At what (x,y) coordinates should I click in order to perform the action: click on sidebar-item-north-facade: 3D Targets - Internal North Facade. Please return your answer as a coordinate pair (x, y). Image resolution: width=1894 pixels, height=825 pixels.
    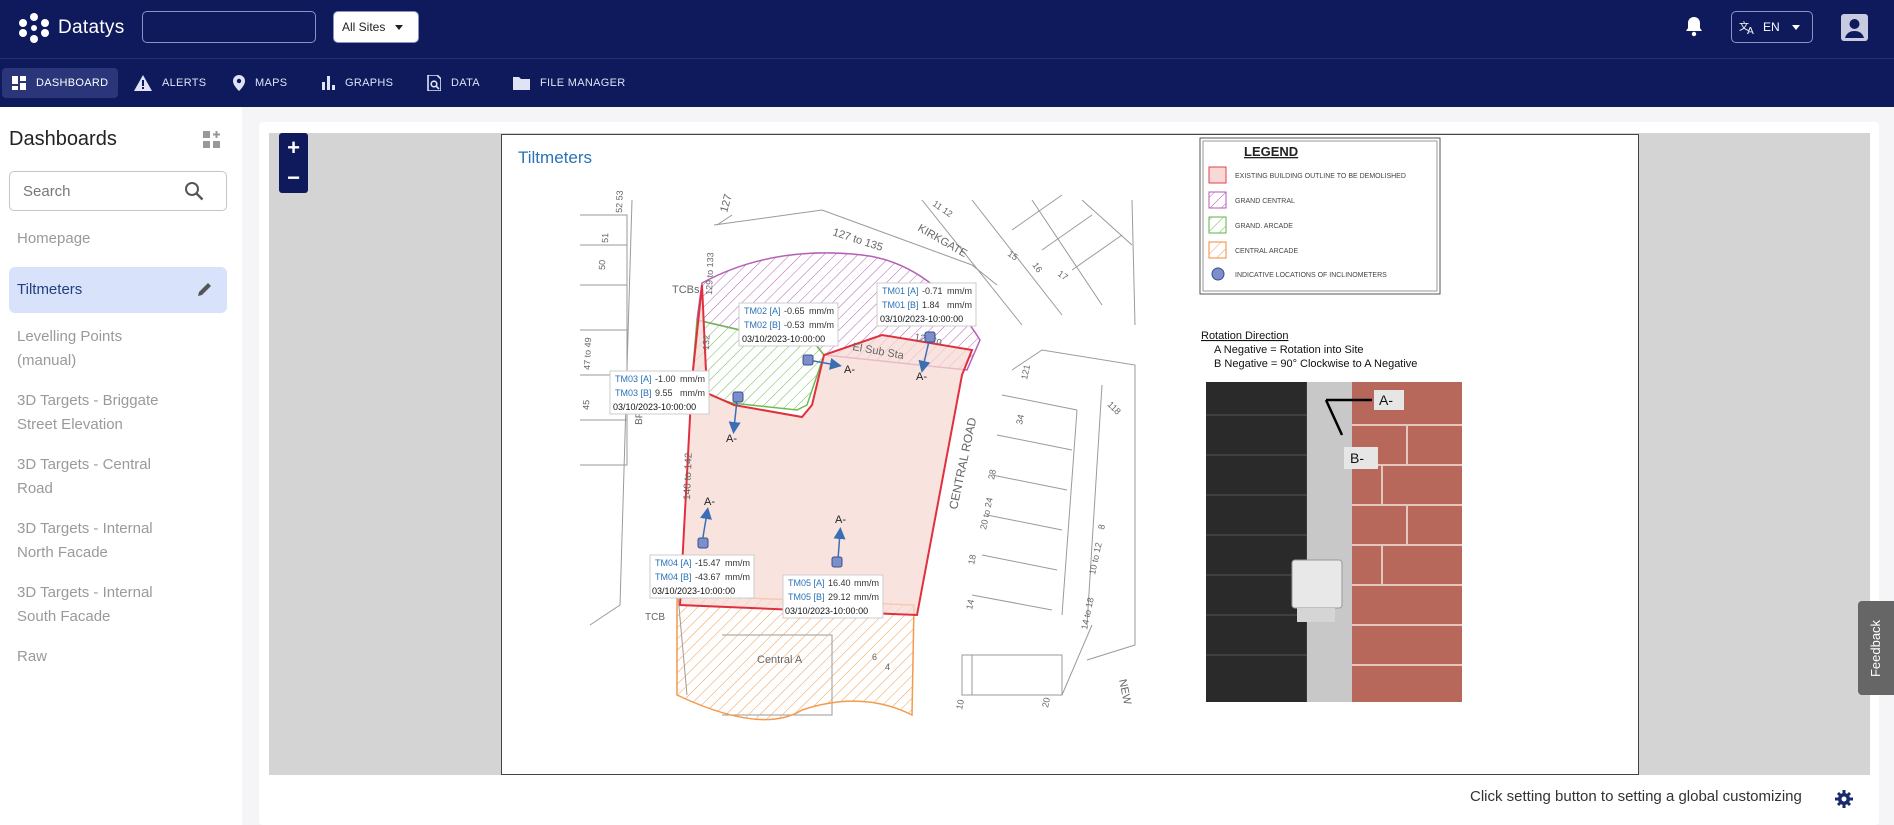
    Looking at the image, I should click on (89, 541).